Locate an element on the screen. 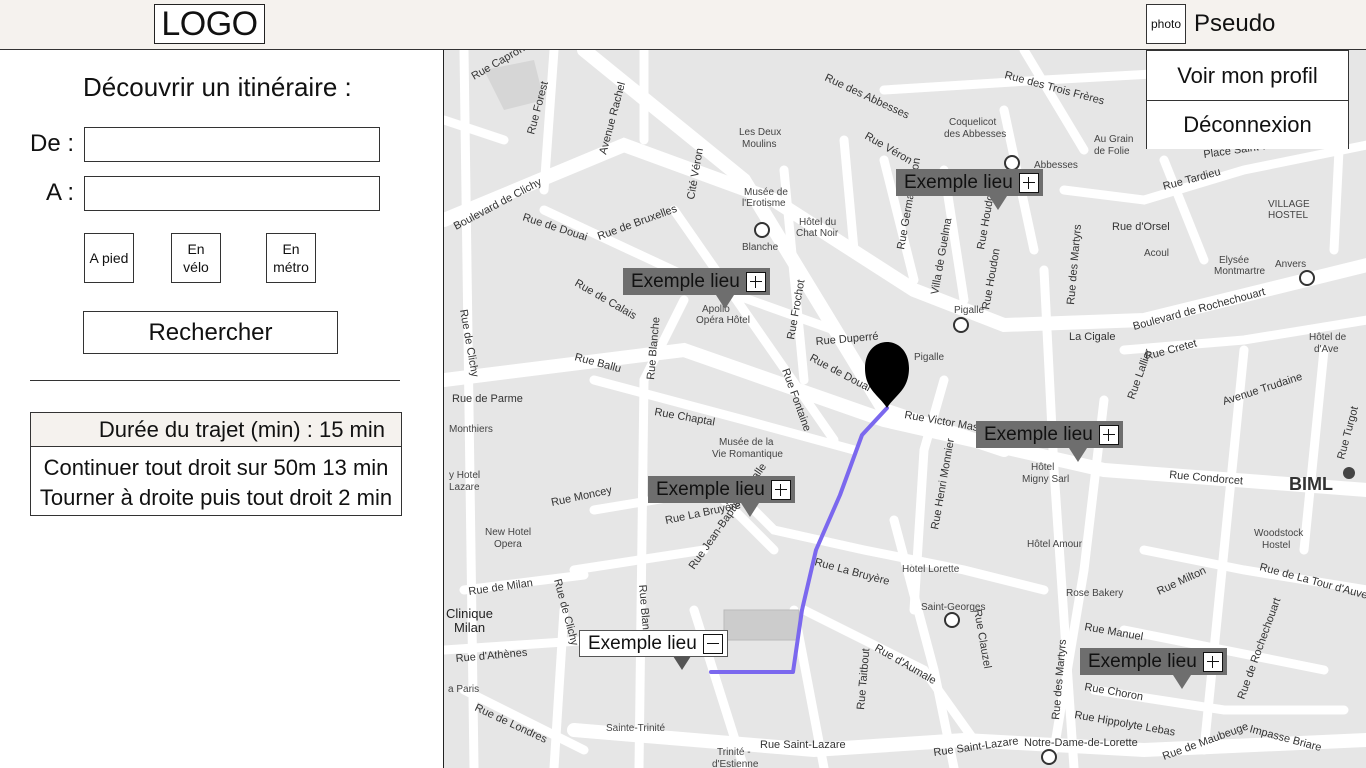 The height and width of the screenshot is (768, 1366). svg-text: Rue d'Orsel is located at coordinates (1141, 227).